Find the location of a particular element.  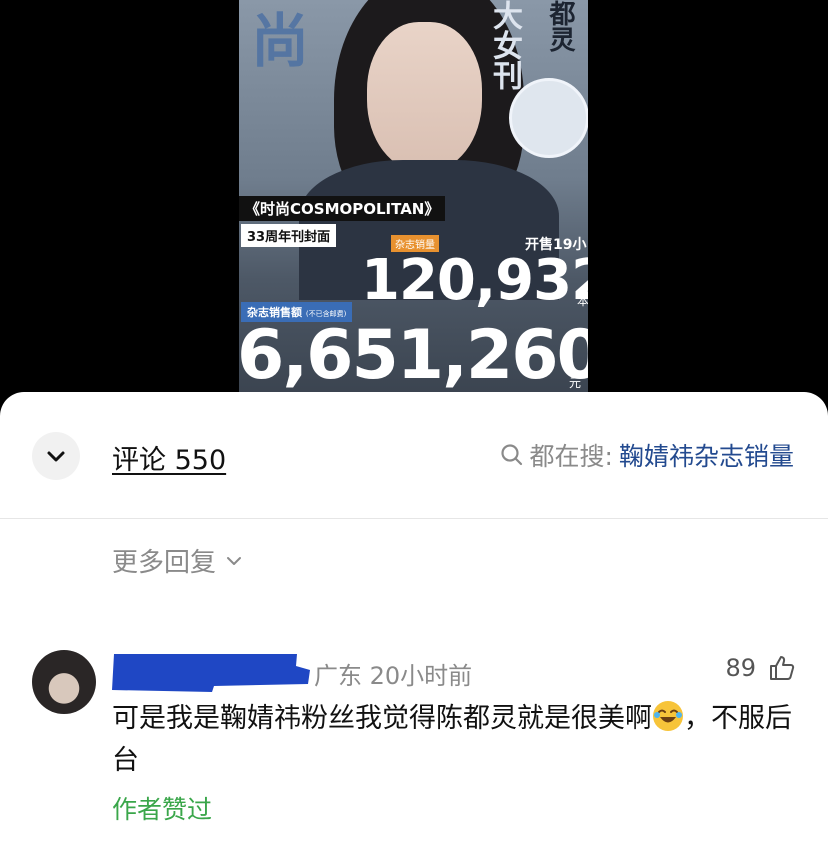

redacted-username is located at coordinates (212, 672).